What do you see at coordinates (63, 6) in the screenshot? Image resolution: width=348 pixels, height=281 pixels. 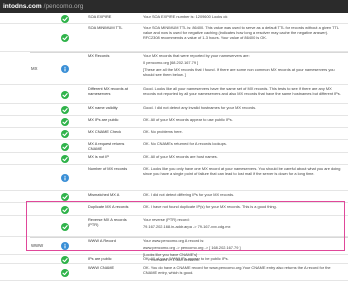 I see `window-path: /pencomo.org` at bounding box center [63, 6].